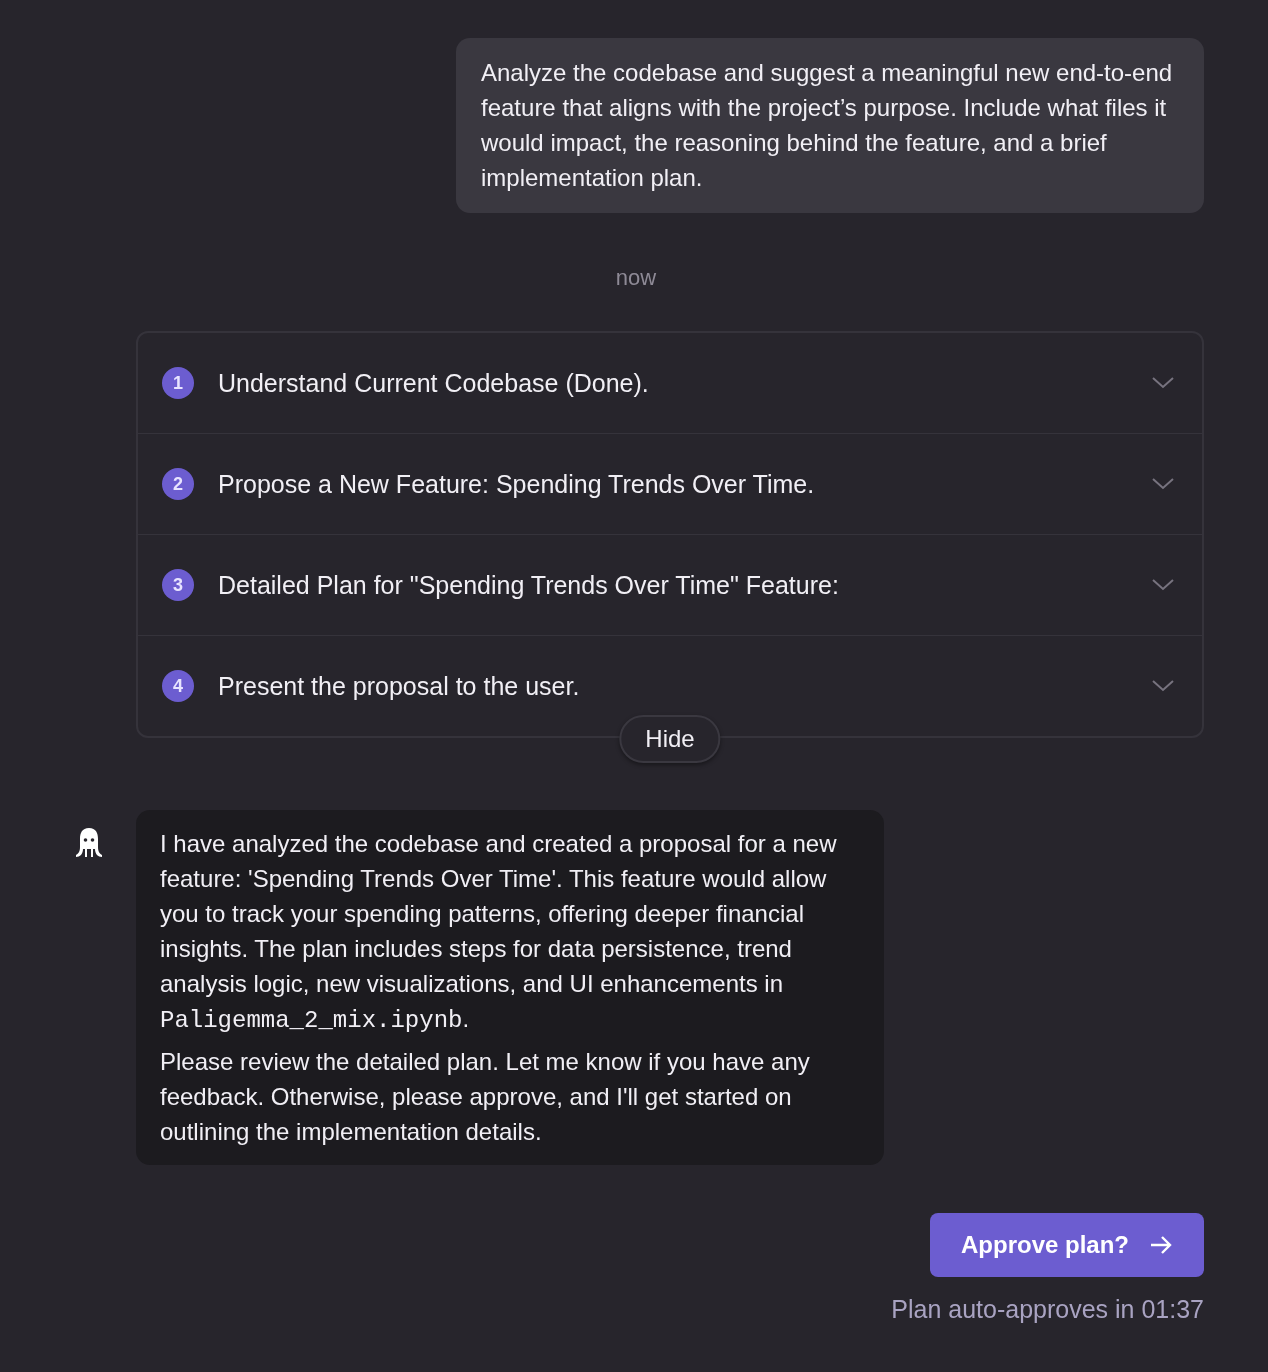 This screenshot has width=1268, height=1372. Describe the element at coordinates (517, 484) in the screenshot. I see `step-title: Propose a New Feature: Spending Trends Over Time.` at that location.